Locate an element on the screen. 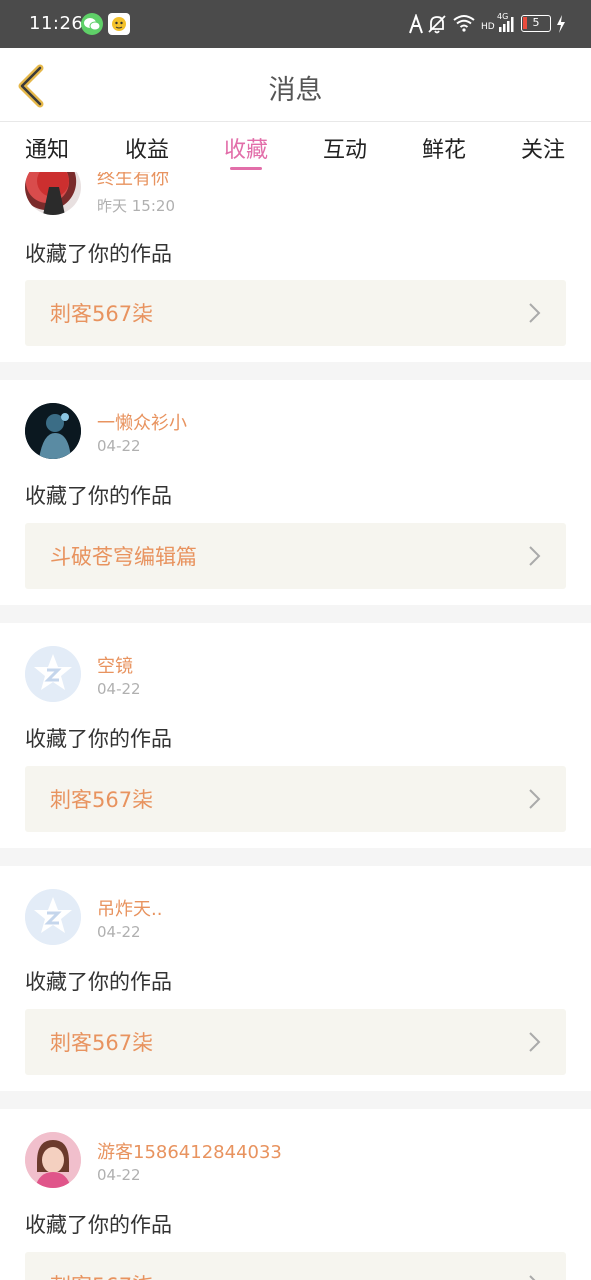  work-title: 斗破苍穹编辑篇 is located at coordinates (123, 557).